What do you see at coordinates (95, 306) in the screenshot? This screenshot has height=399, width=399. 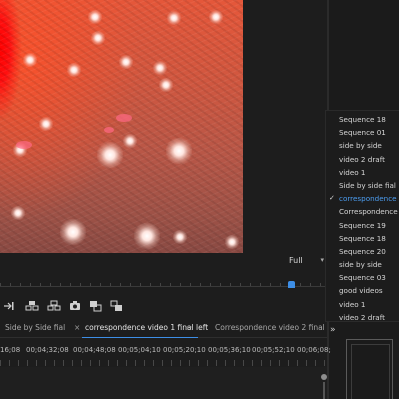 I see `compare-icon` at bounding box center [95, 306].